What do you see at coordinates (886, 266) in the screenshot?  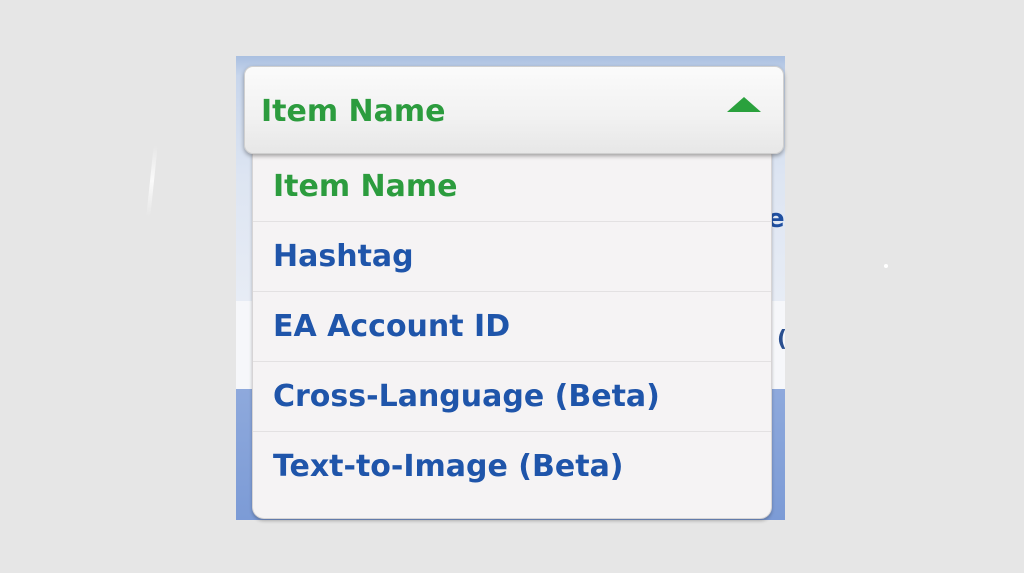 I see `background-speck` at bounding box center [886, 266].